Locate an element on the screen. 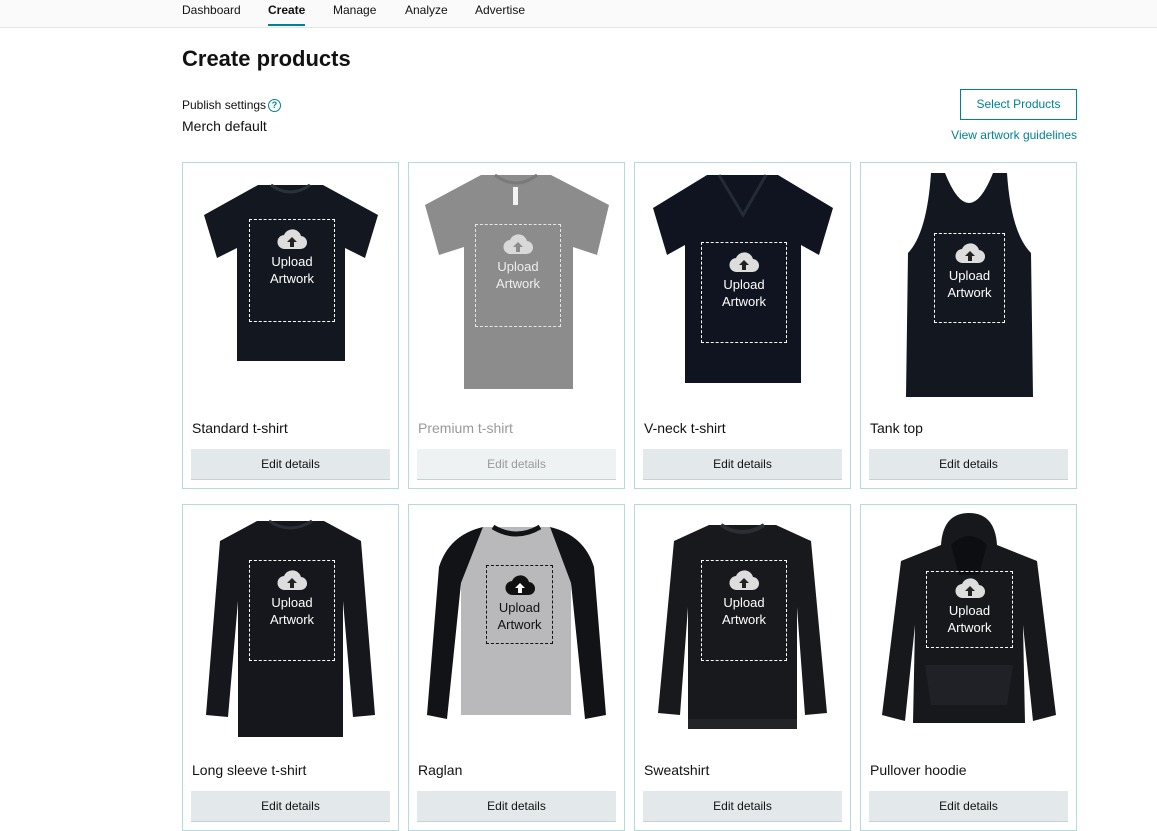 Image resolution: width=1157 pixels, height=831 pixels. tab-create: Create is located at coordinates (287, 14).